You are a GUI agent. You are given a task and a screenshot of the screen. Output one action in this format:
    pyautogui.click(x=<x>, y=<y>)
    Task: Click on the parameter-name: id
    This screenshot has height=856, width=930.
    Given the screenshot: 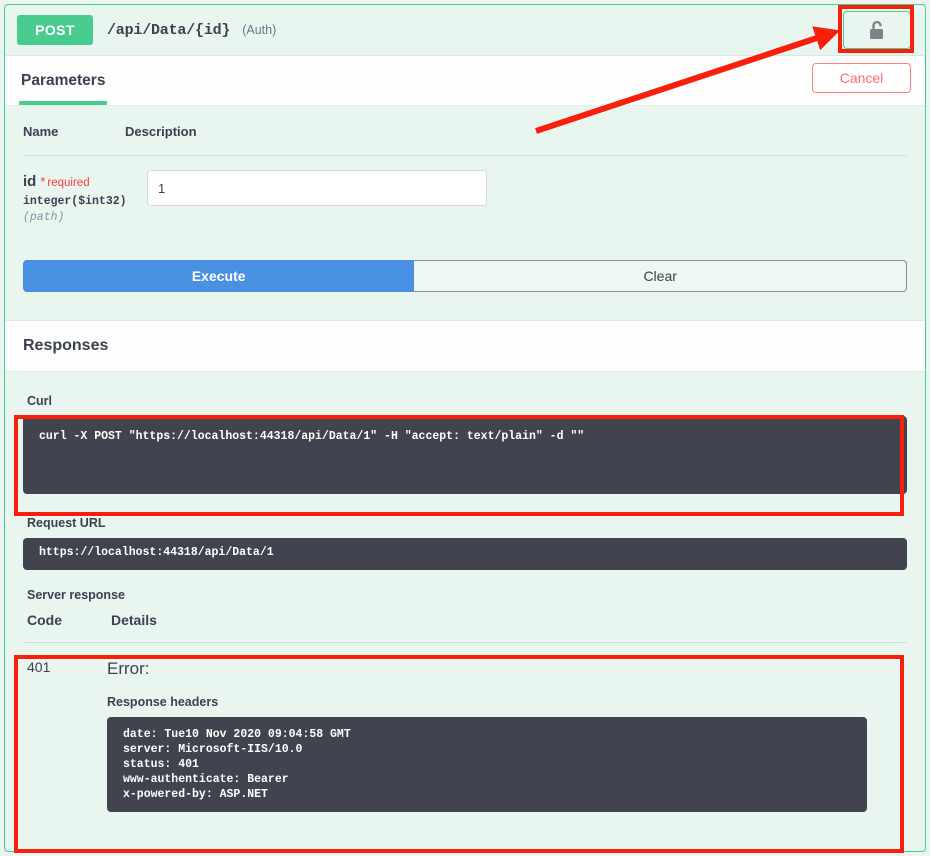 What is the action you would take?
    pyautogui.click(x=30, y=181)
    